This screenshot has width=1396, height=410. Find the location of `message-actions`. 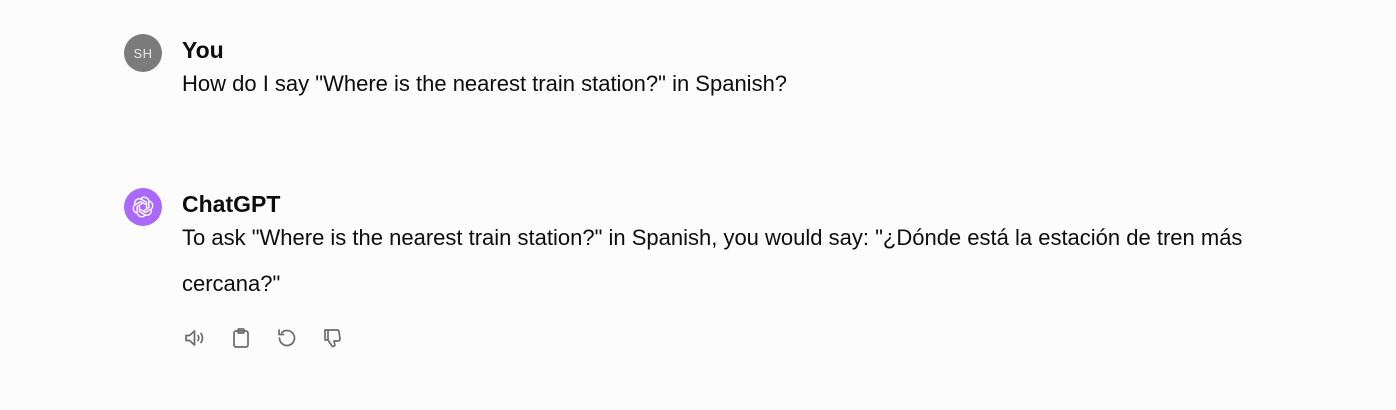

message-actions is located at coordinates (757, 338).